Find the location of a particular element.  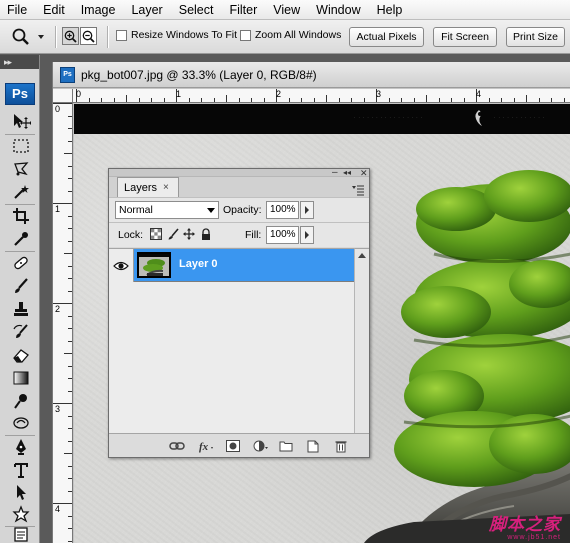

fill-slider-button is located at coordinates (307, 235).